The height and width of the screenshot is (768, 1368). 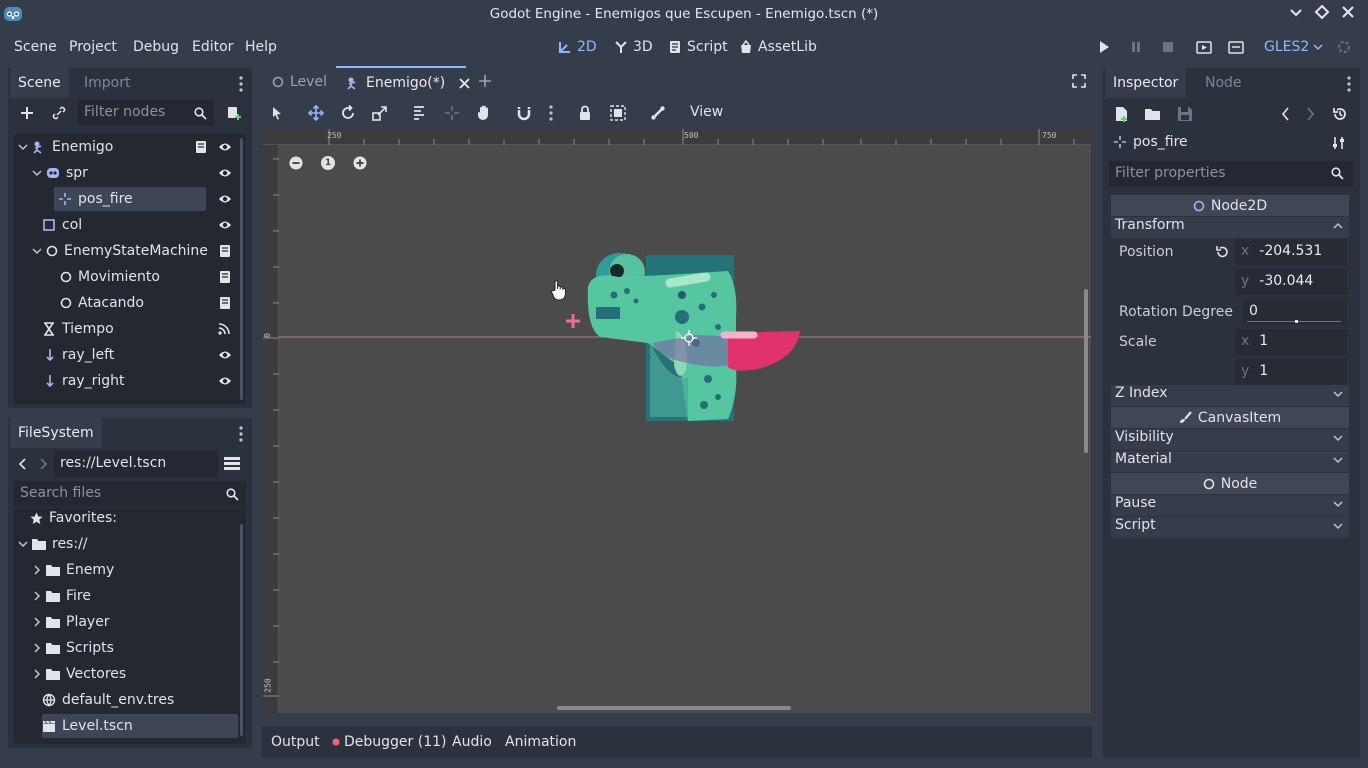 I want to click on snap-options-icon, so click(x=551, y=113).